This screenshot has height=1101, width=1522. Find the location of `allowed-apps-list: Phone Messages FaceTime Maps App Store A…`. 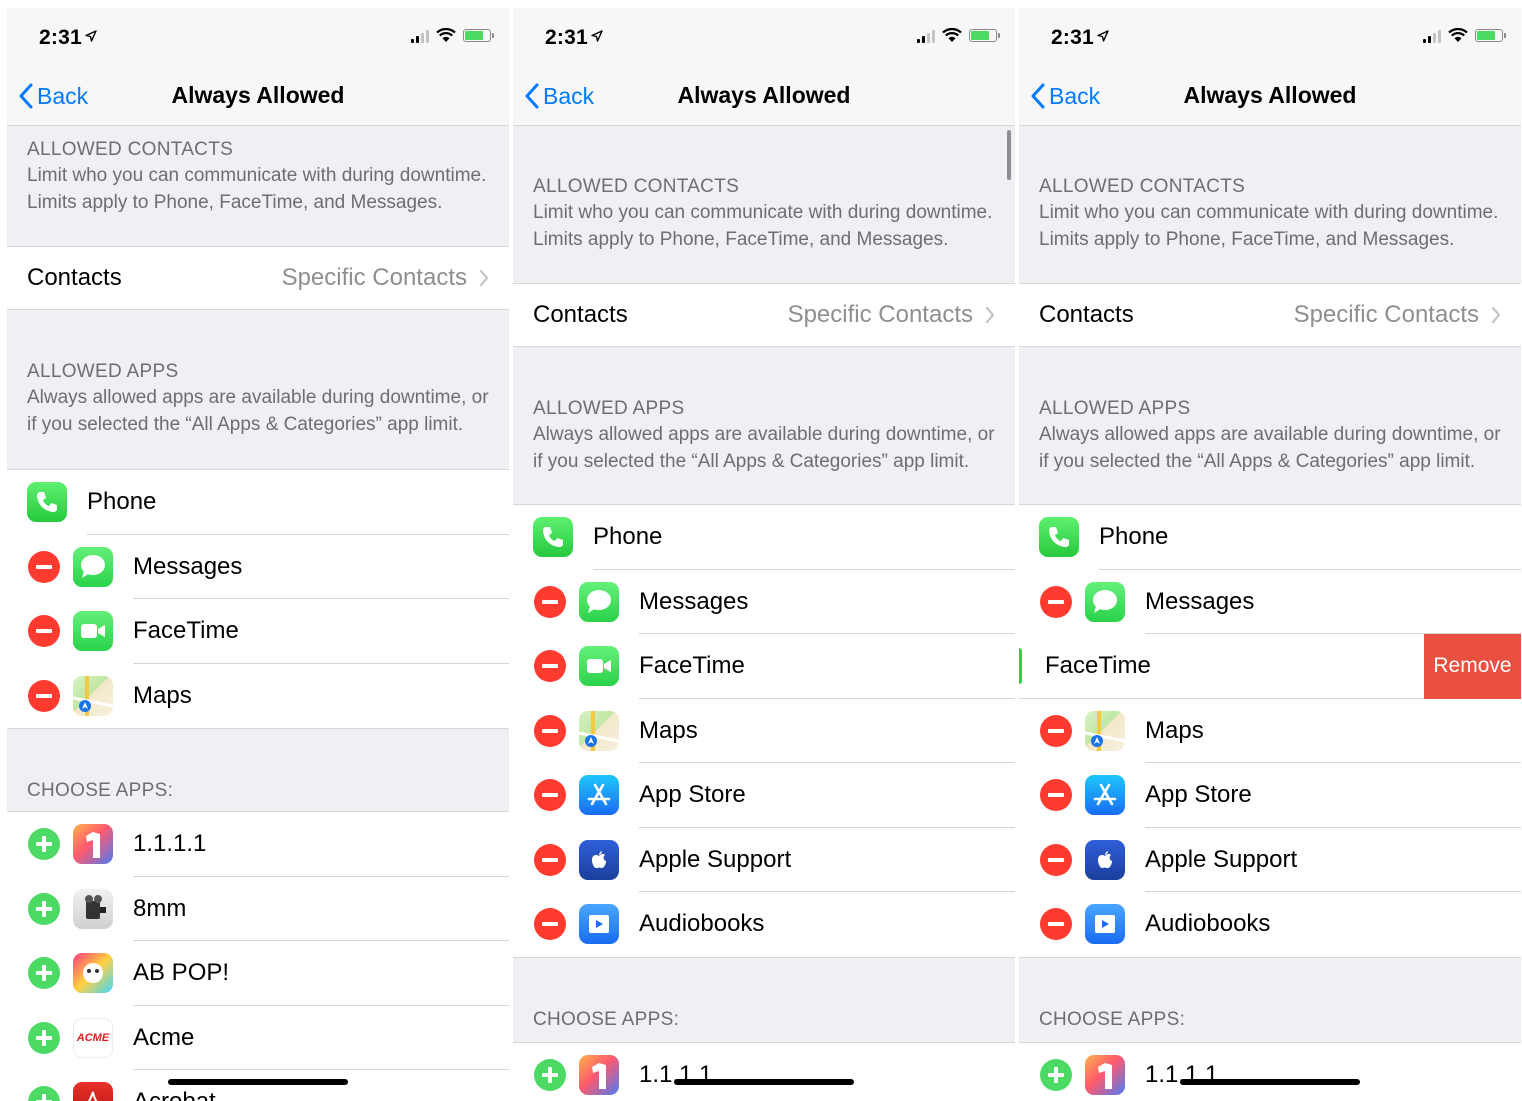

allowed-apps-list: Phone Messages FaceTime Maps App Store A… is located at coordinates (764, 731).